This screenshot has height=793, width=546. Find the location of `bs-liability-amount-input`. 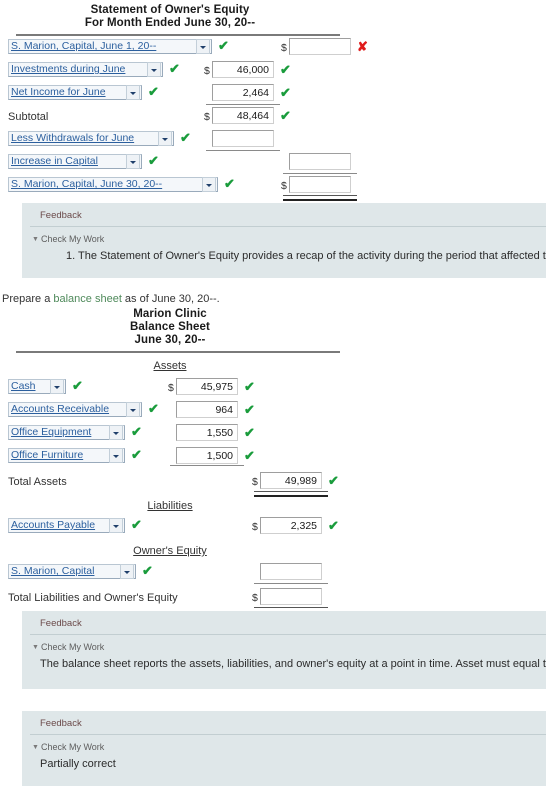

bs-liability-amount-input is located at coordinates (291, 525).